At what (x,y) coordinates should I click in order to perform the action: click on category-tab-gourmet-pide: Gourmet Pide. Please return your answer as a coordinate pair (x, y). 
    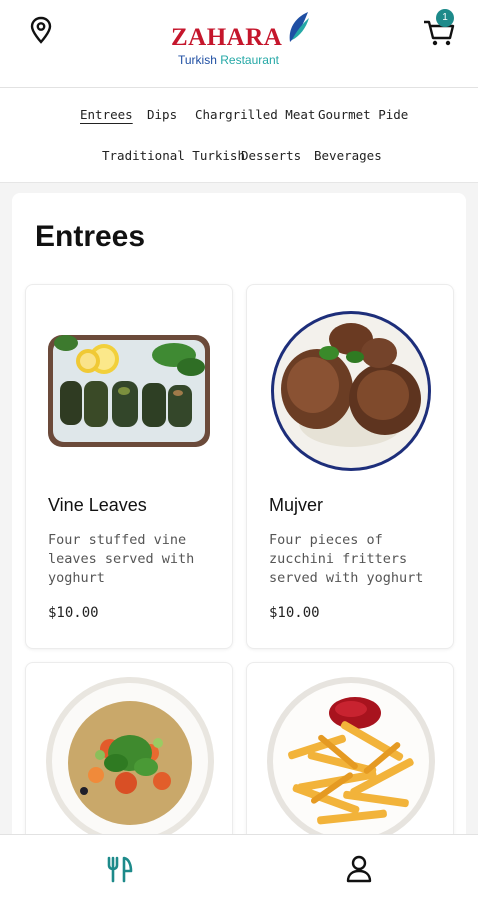
    Looking at the image, I should click on (363, 114).